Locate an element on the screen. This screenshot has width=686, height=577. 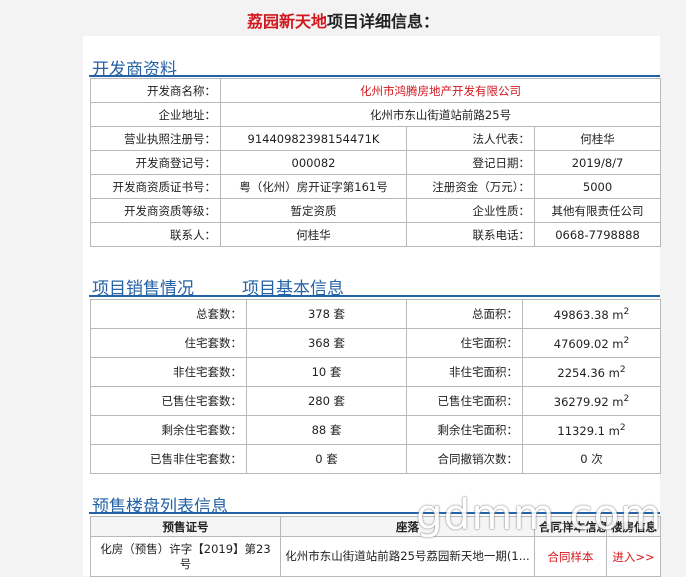
area-value: 49863.38 m2 is located at coordinates (591, 314).